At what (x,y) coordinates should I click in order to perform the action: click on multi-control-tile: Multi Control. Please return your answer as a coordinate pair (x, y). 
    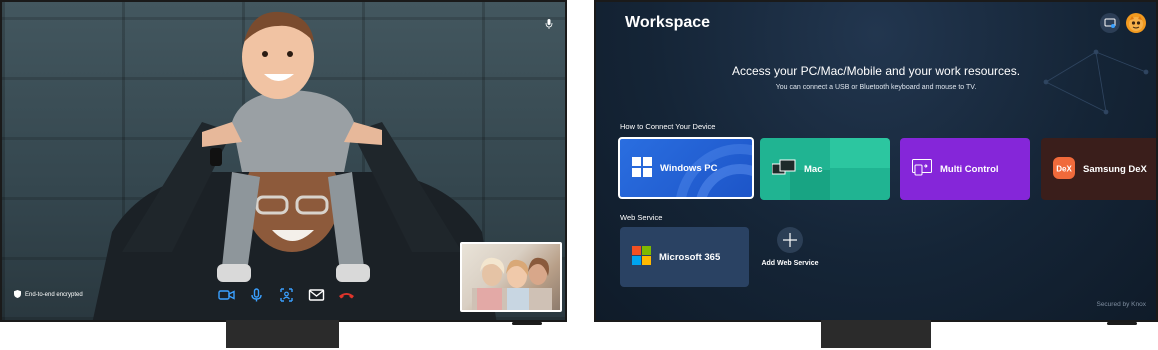
    Looking at the image, I should click on (965, 169).